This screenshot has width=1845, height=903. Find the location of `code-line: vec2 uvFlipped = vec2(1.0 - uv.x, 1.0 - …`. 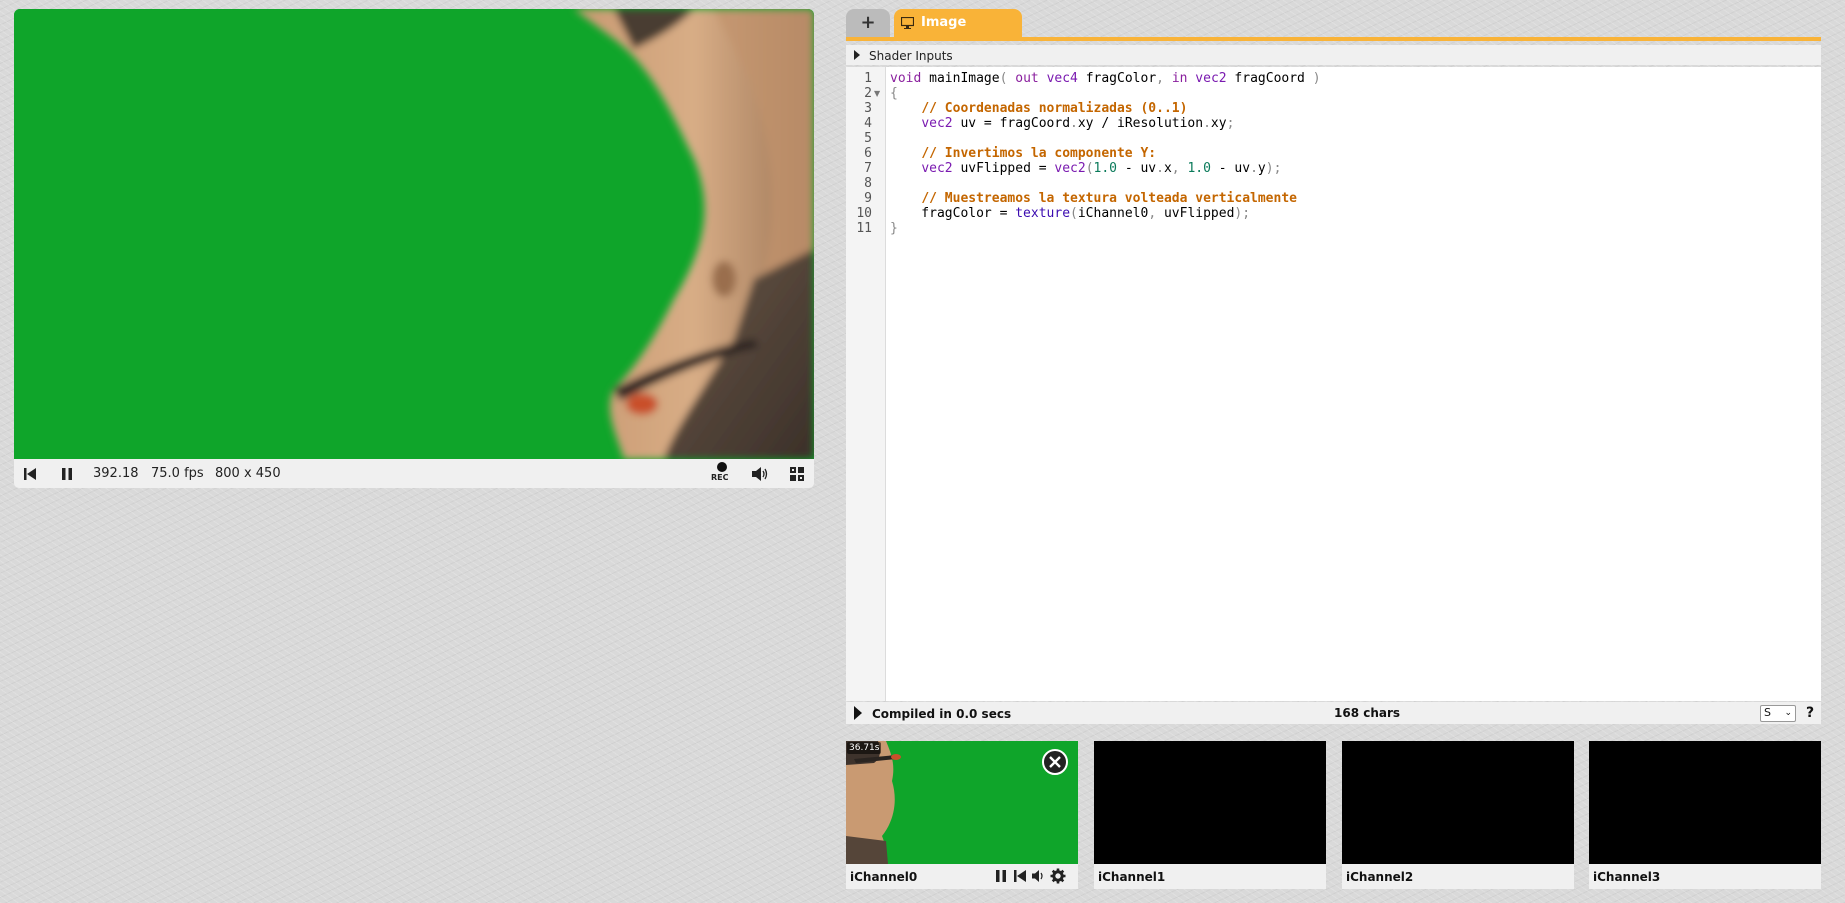

code-line: vec2 uvFlipped = vec2(1.0 - uv.x, 1.0 - … is located at coordinates (1105, 168).